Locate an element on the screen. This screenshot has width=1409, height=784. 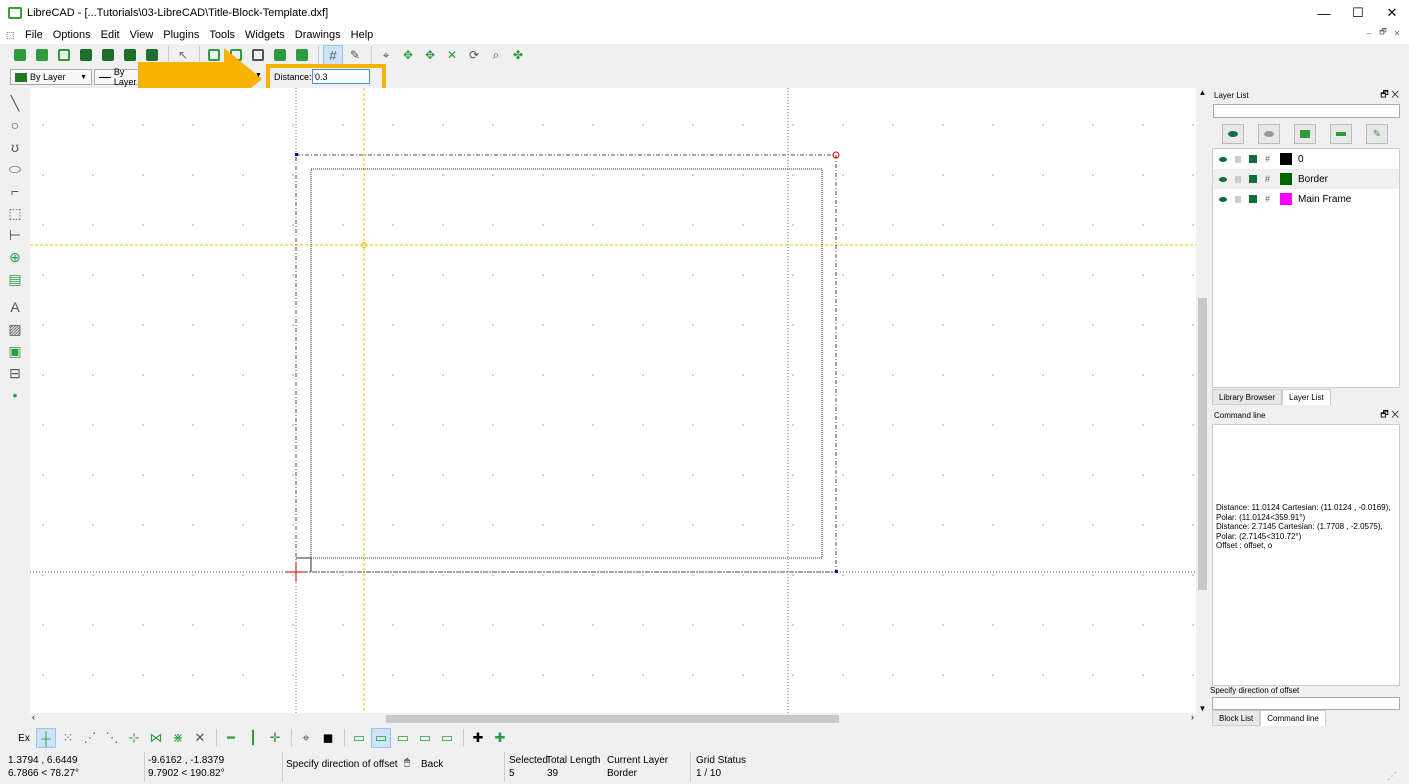
menu-plugins: Plugins is located at coordinates (181, 35).